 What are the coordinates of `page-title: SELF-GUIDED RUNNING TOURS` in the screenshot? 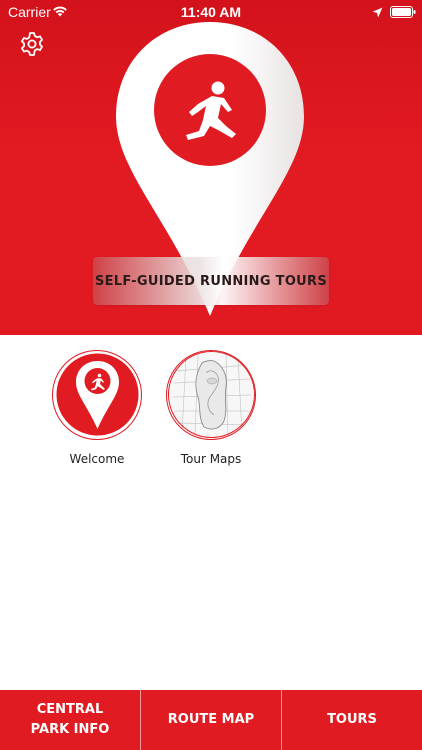 It's located at (211, 281).